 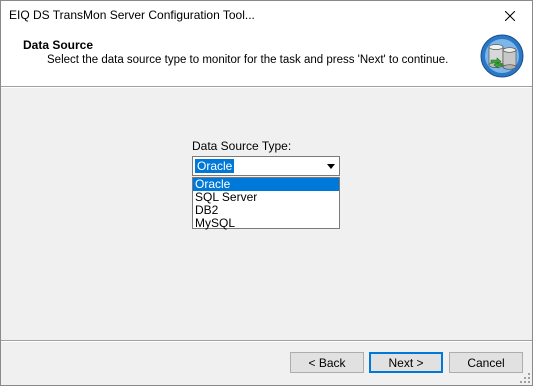 What do you see at coordinates (525, 378) in the screenshot?
I see `resize-grip-icon` at bounding box center [525, 378].